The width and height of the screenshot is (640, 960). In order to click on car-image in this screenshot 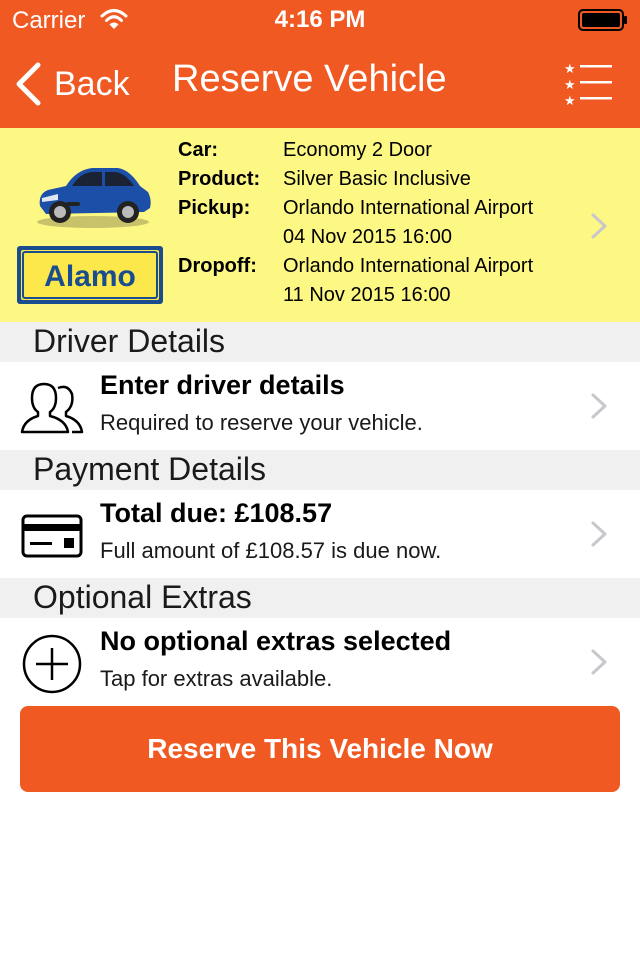, I will do `click(94, 198)`.